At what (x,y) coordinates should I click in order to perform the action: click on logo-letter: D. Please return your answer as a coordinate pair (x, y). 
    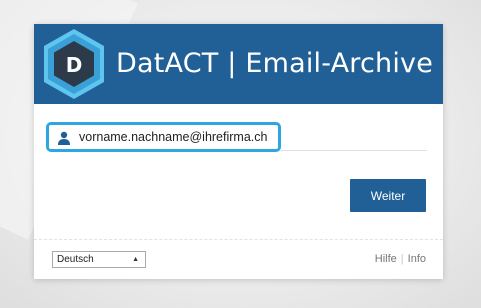
    Looking at the image, I should click on (74, 65).